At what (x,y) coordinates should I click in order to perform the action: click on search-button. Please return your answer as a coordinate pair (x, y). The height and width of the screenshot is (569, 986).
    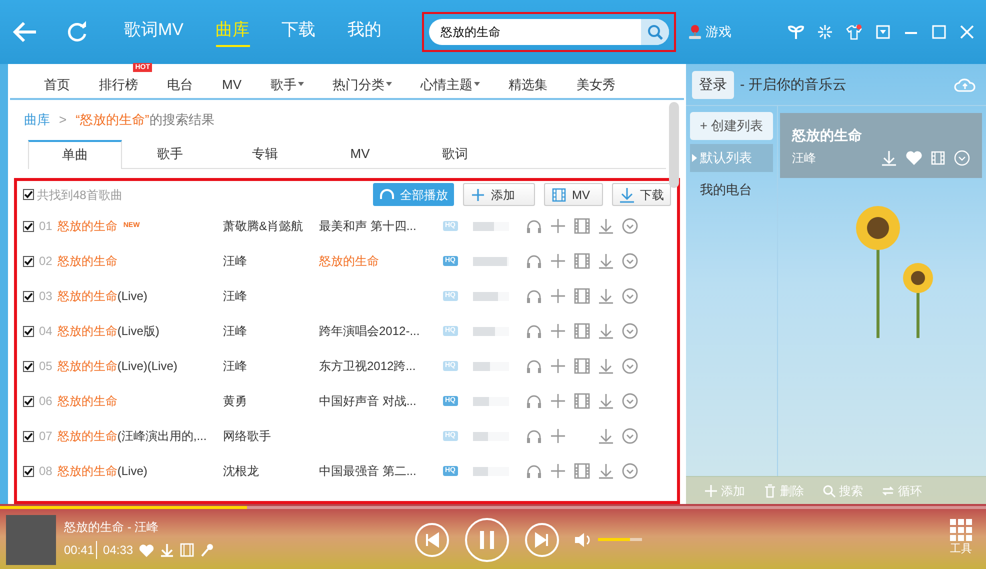
    Looking at the image, I should click on (654, 32).